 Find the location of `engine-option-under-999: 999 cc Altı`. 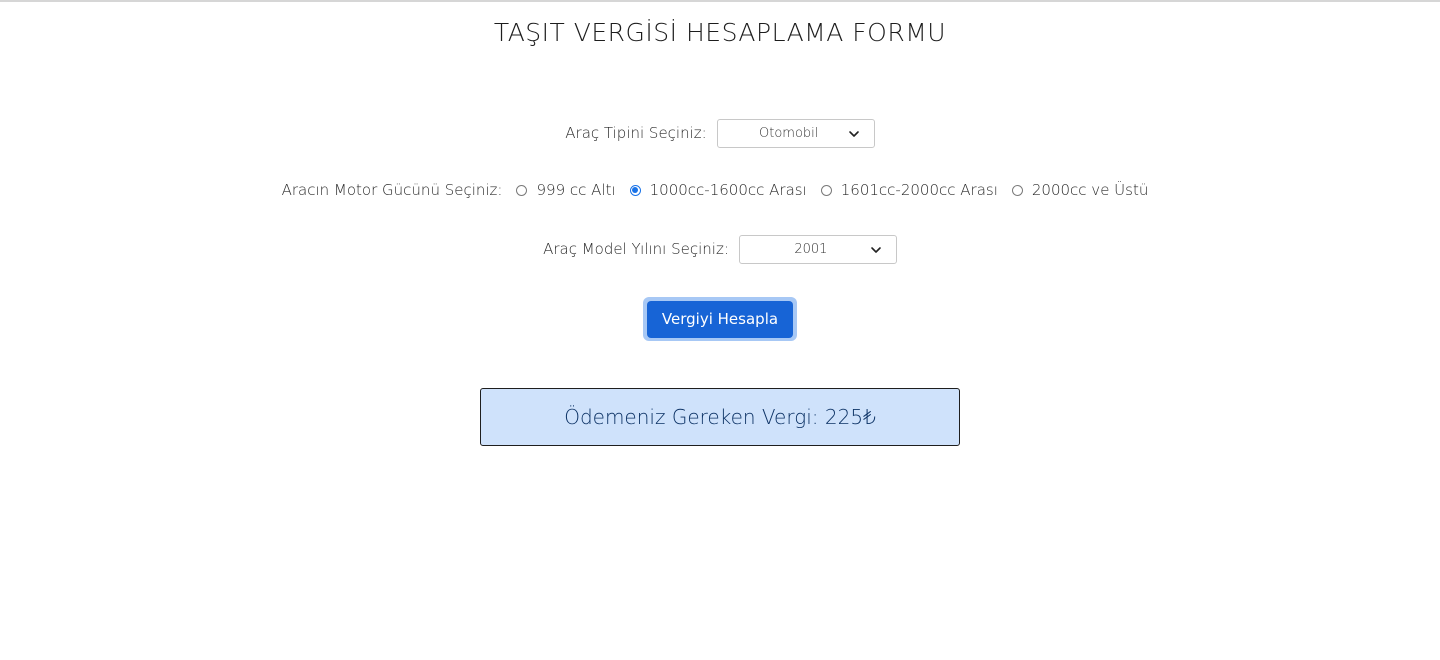

engine-option-under-999: 999 cc Altı is located at coordinates (564, 190).